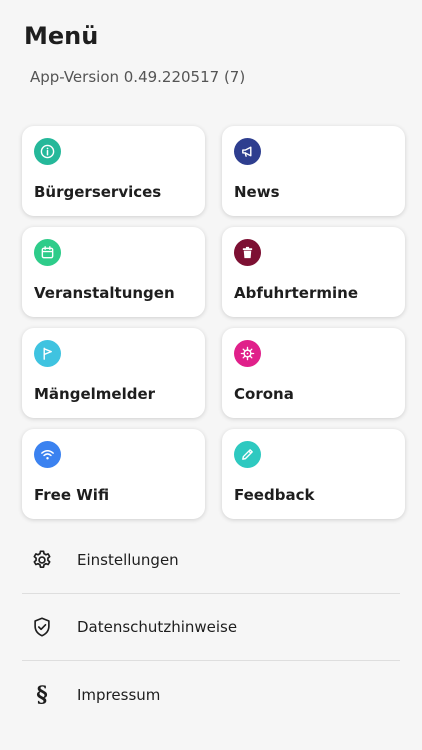 This screenshot has height=750, width=422. What do you see at coordinates (211, 560) in the screenshot?
I see `list-item-einstellungen: Einstellungen` at bounding box center [211, 560].